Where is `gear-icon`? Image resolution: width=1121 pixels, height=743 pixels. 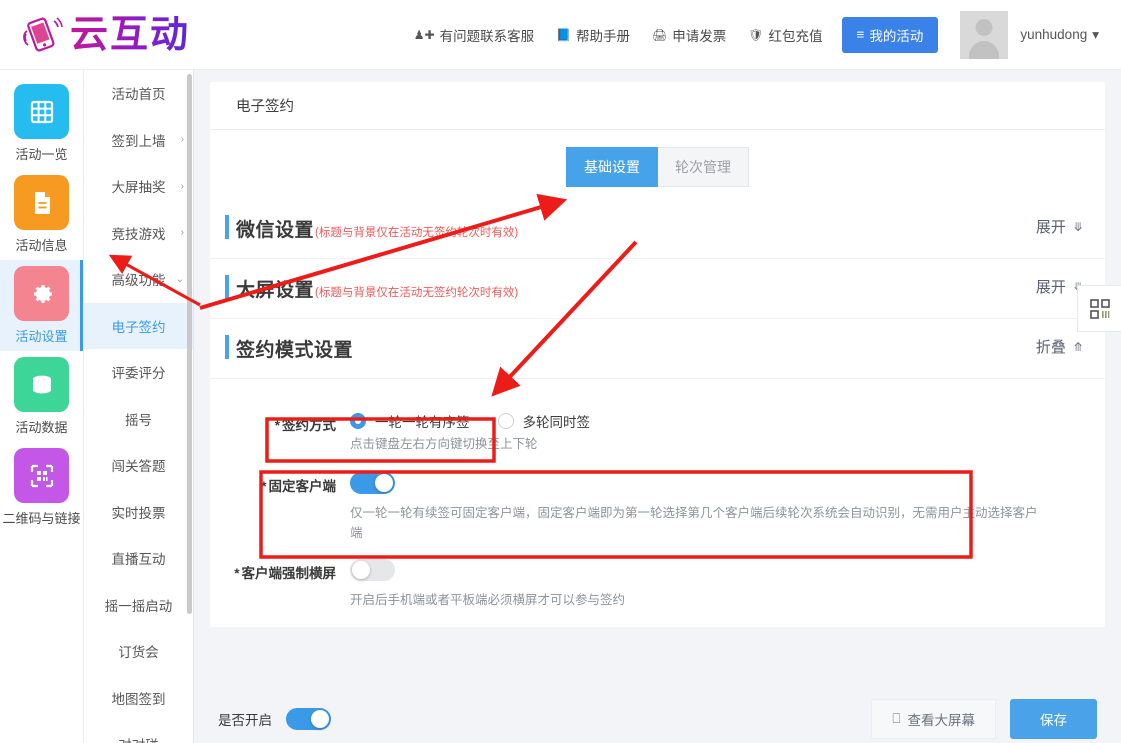
gear-icon is located at coordinates (41, 293).